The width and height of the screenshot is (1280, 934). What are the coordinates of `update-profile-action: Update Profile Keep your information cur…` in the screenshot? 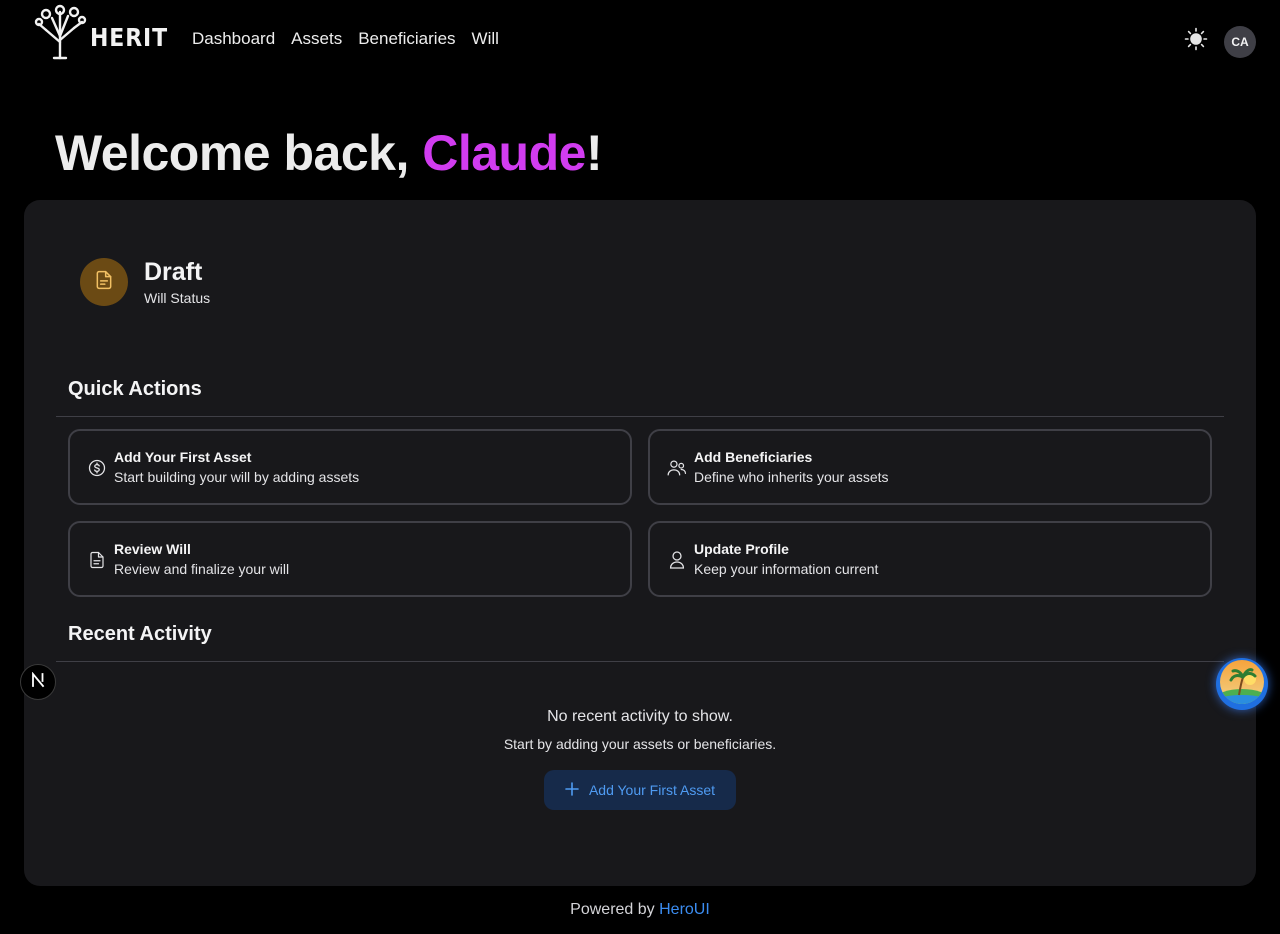 It's located at (930, 559).